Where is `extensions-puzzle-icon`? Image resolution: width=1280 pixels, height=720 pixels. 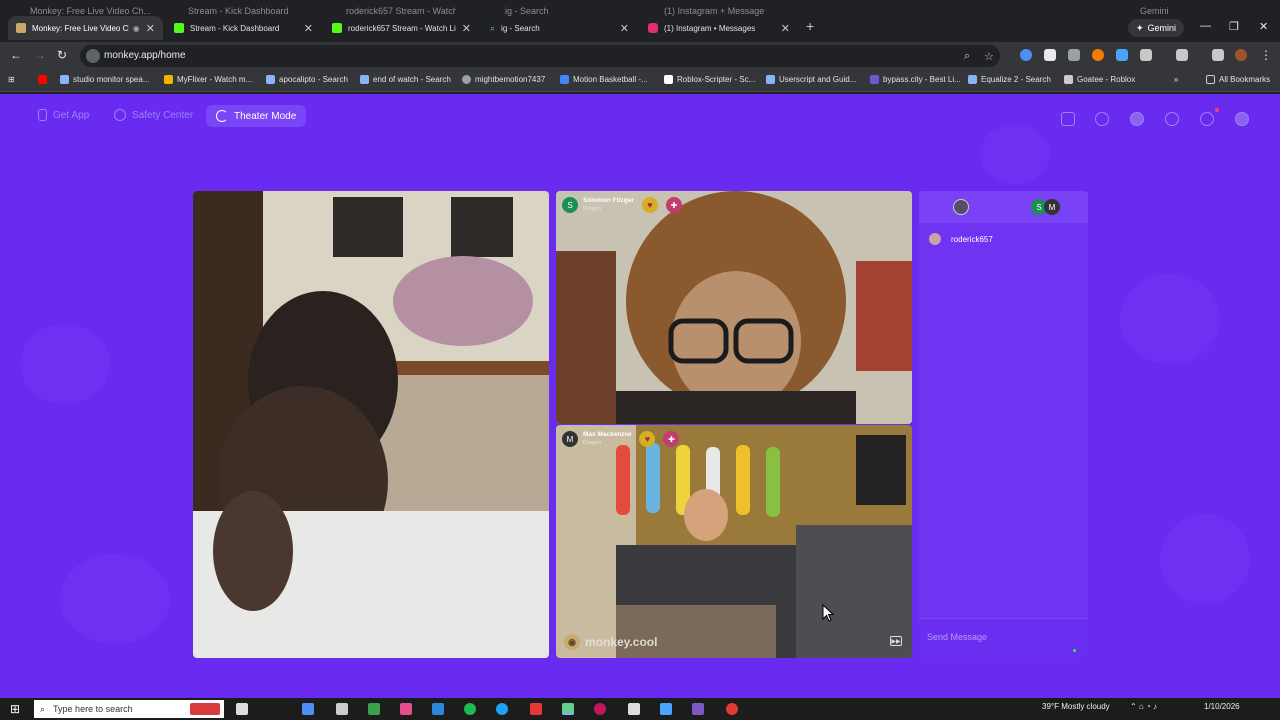 extensions-puzzle-icon is located at coordinates (1146, 55).